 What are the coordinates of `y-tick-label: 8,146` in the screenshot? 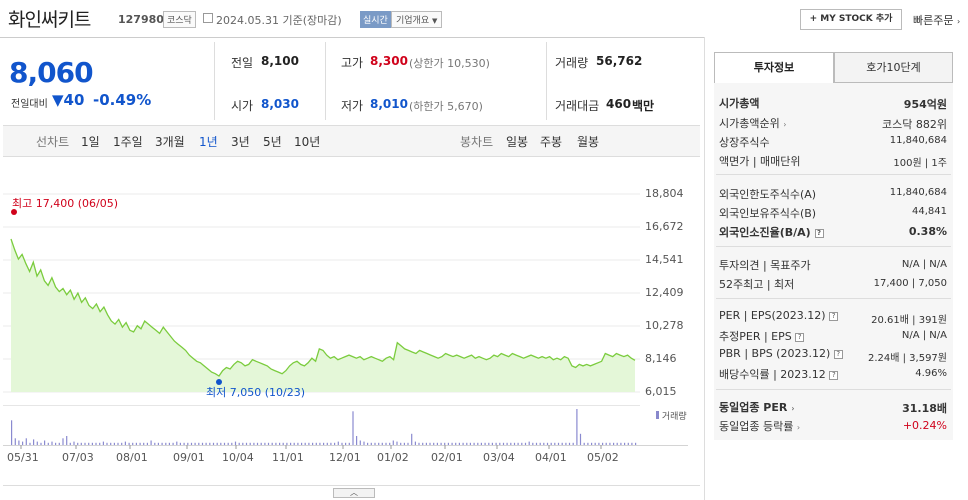 It's located at (661, 358).